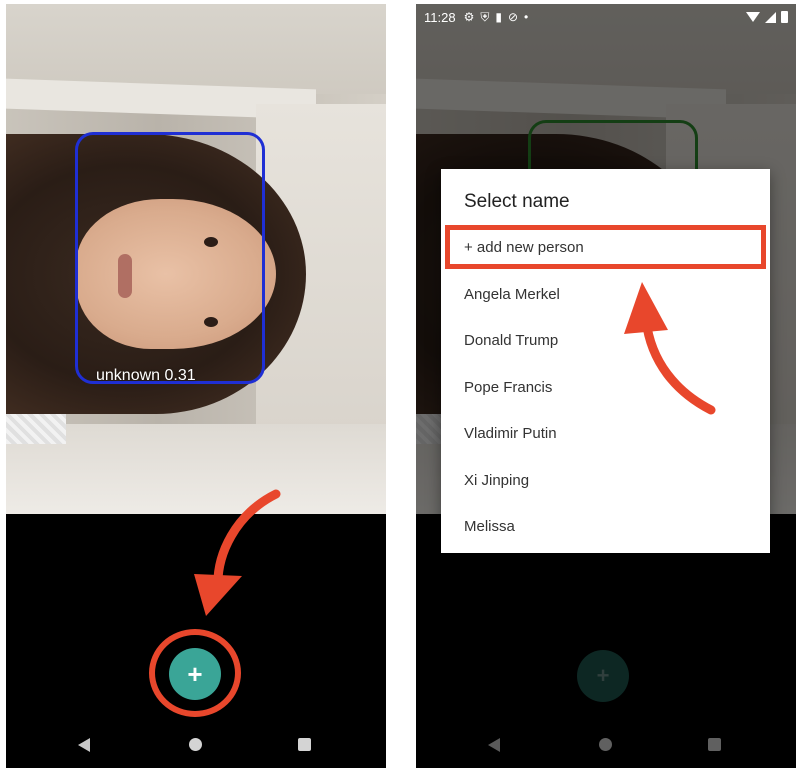 The width and height of the screenshot is (800, 772). What do you see at coordinates (770, 17) in the screenshot?
I see `cell-signal-icon` at bounding box center [770, 17].